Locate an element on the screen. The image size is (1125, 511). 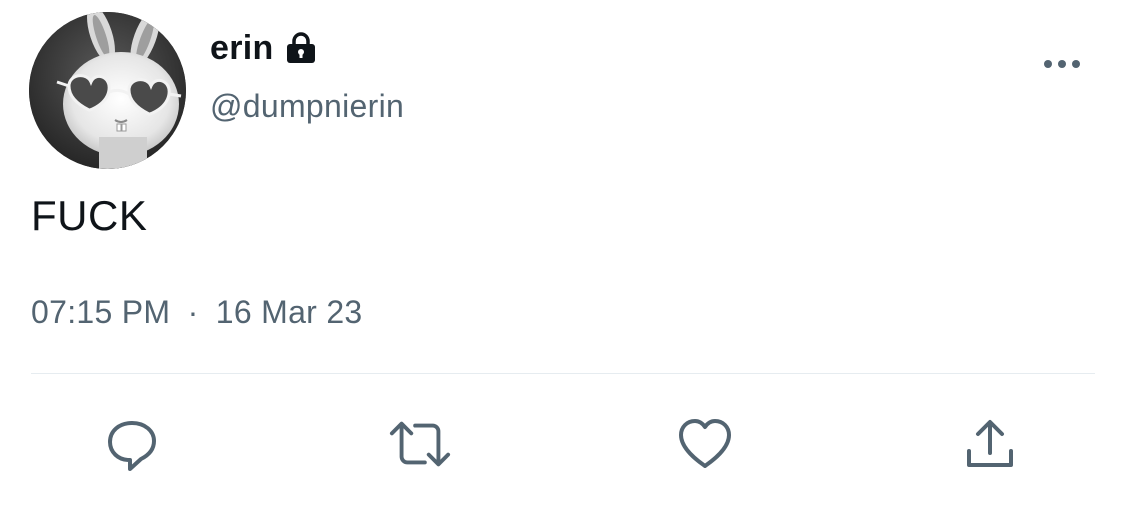
more-options-button is located at coordinates (1062, 64).